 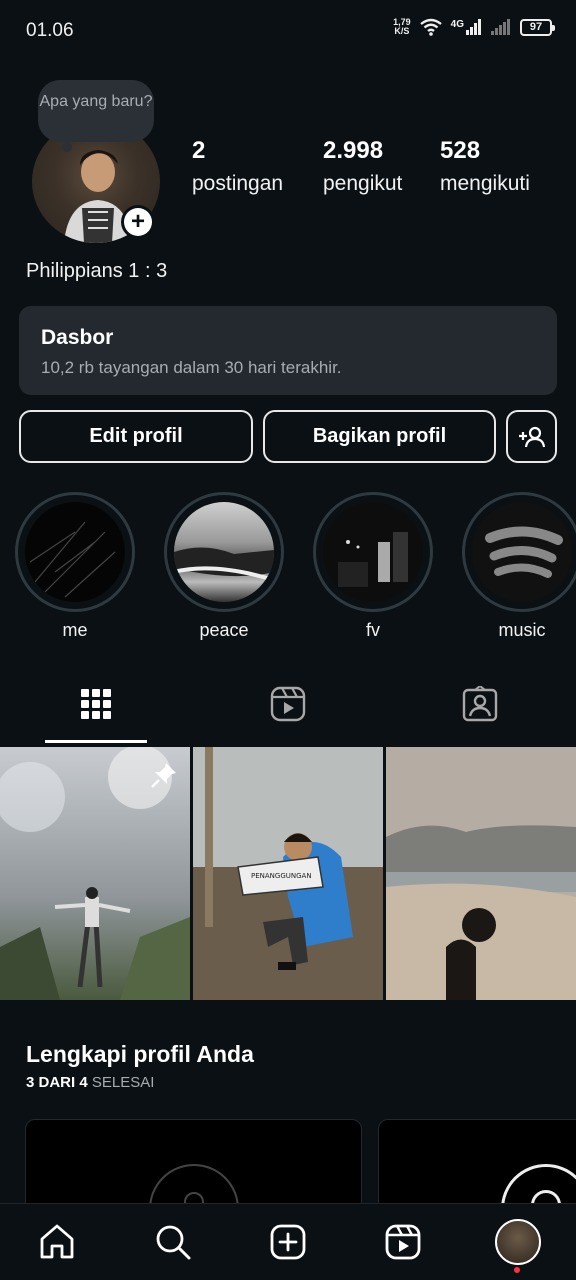 I want to click on highlight-peace: peace, so click(x=224, y=566).